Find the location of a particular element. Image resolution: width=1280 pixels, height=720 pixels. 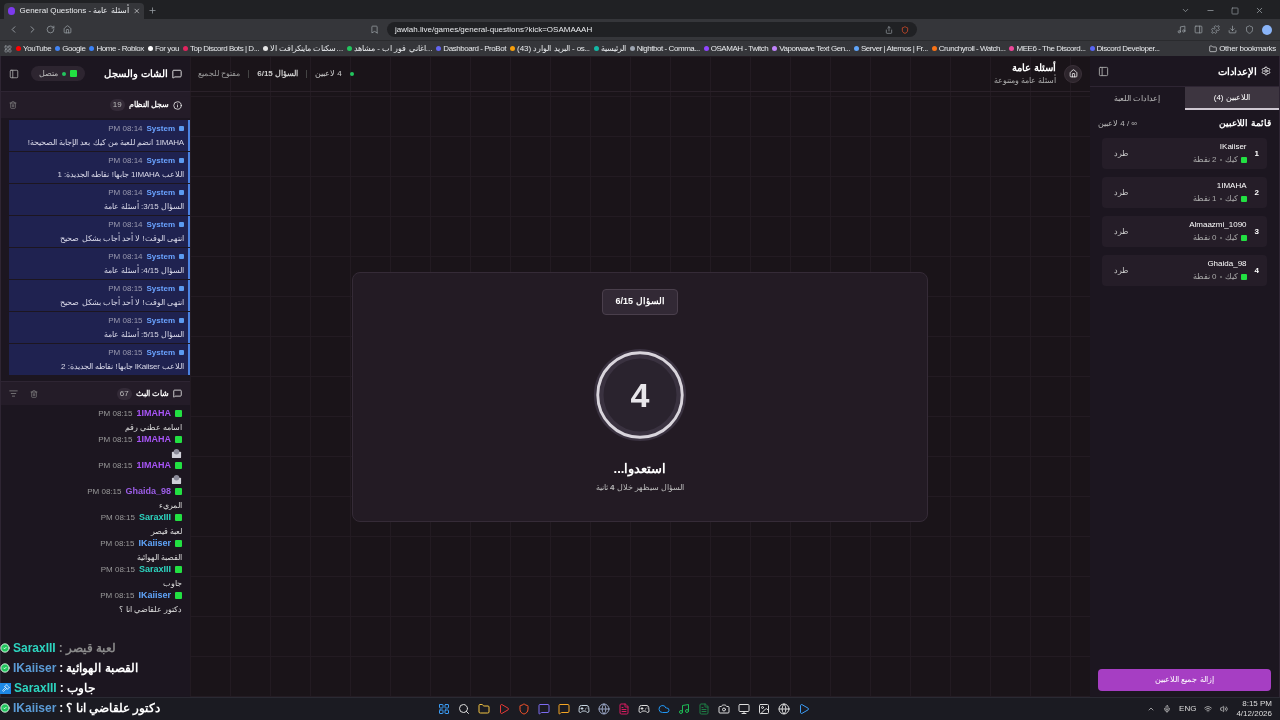

bookmark: OSAMAH - Twitch is located at coordinates (736, 48).